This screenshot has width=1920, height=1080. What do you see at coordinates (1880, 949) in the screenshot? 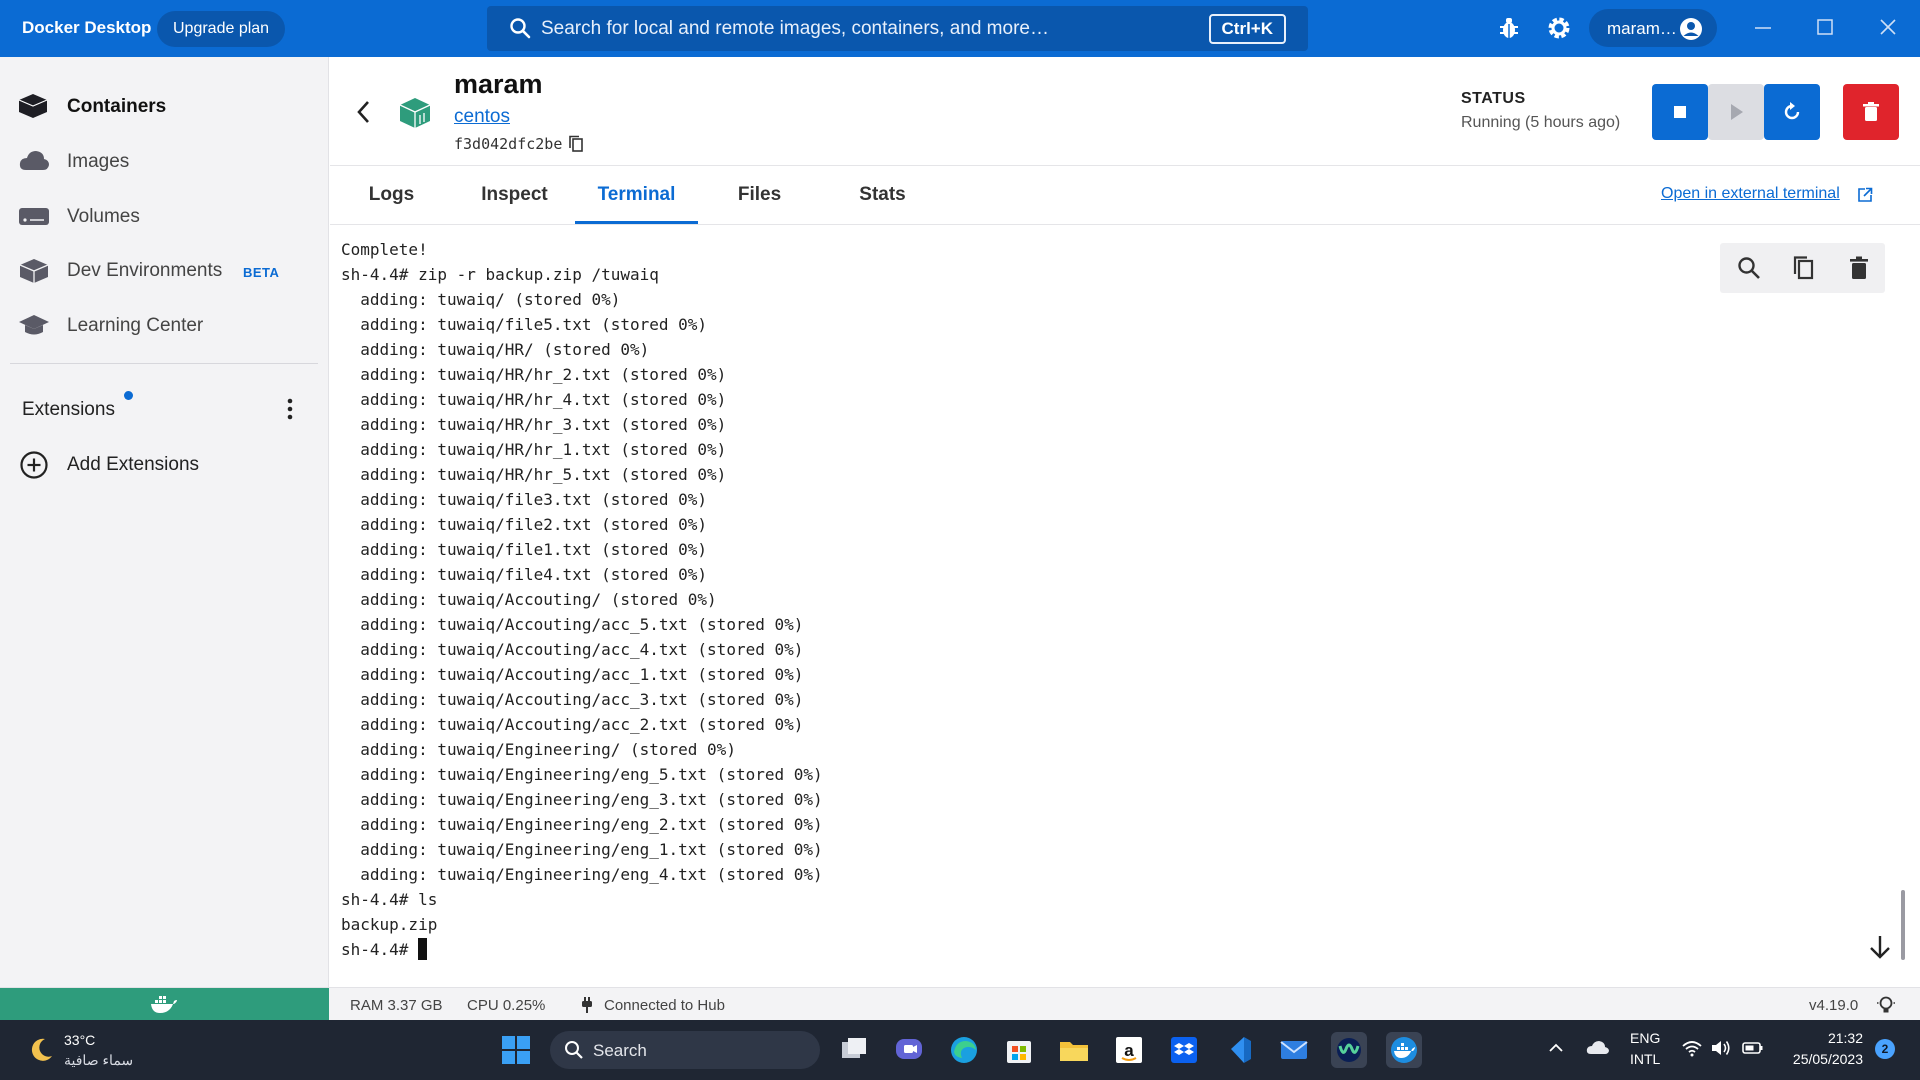
I see `arrow-down-icon` at bounding box center [1880, 949].